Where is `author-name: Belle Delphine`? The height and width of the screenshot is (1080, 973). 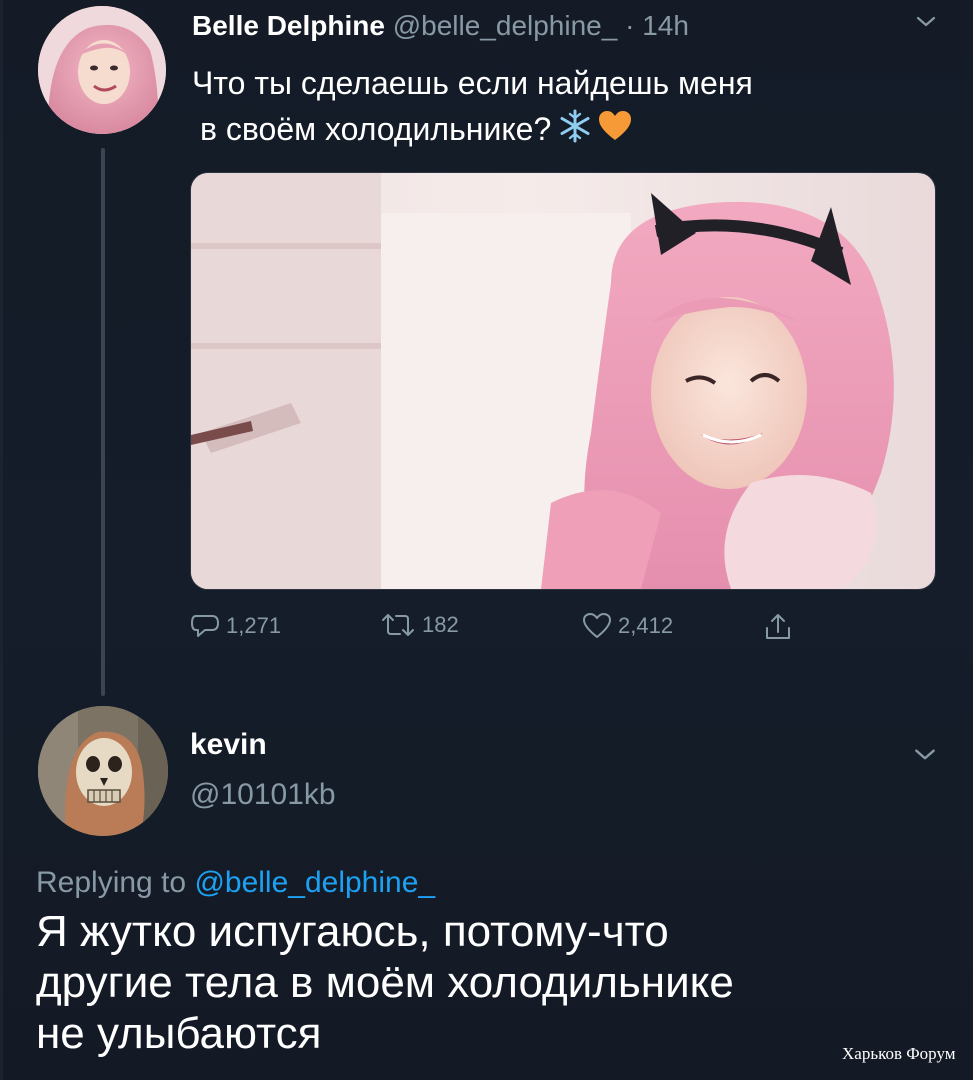 author-name: Belle Delphine is located at coordinates (288, 25).